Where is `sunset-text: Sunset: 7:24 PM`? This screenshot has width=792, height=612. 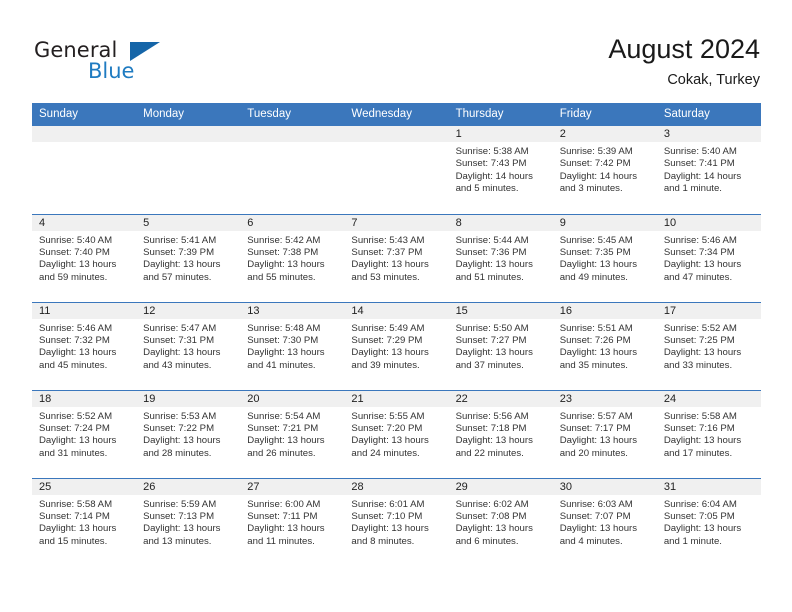
sunset-text: Sunset: 7:24 PM is located at coordinates (74, 428).